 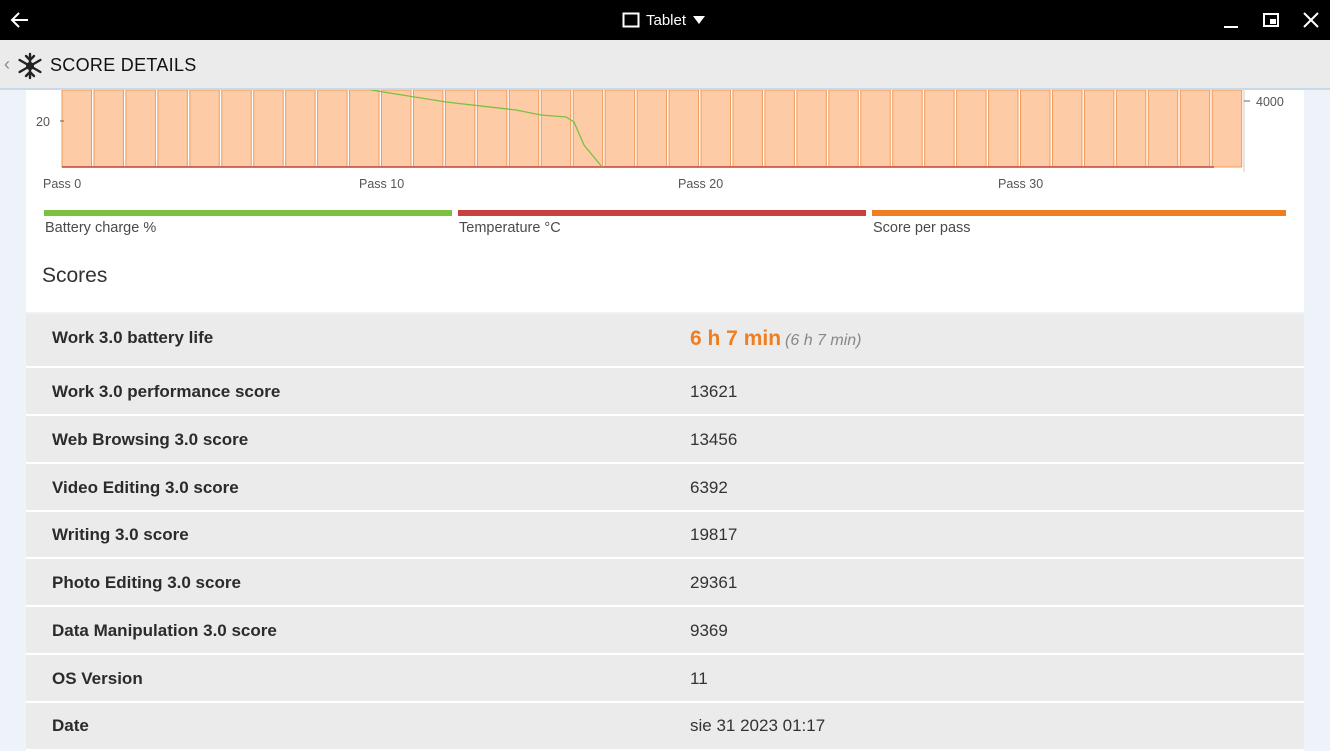 What do you see at coordinates (700, 184) in the screenshot?
I see `x-tick-label: Pass 20` at bounding box center [700, 184].